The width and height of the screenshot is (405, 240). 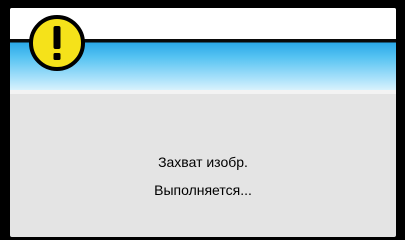 I want to click on header-divider, so click(x=203, y=92).